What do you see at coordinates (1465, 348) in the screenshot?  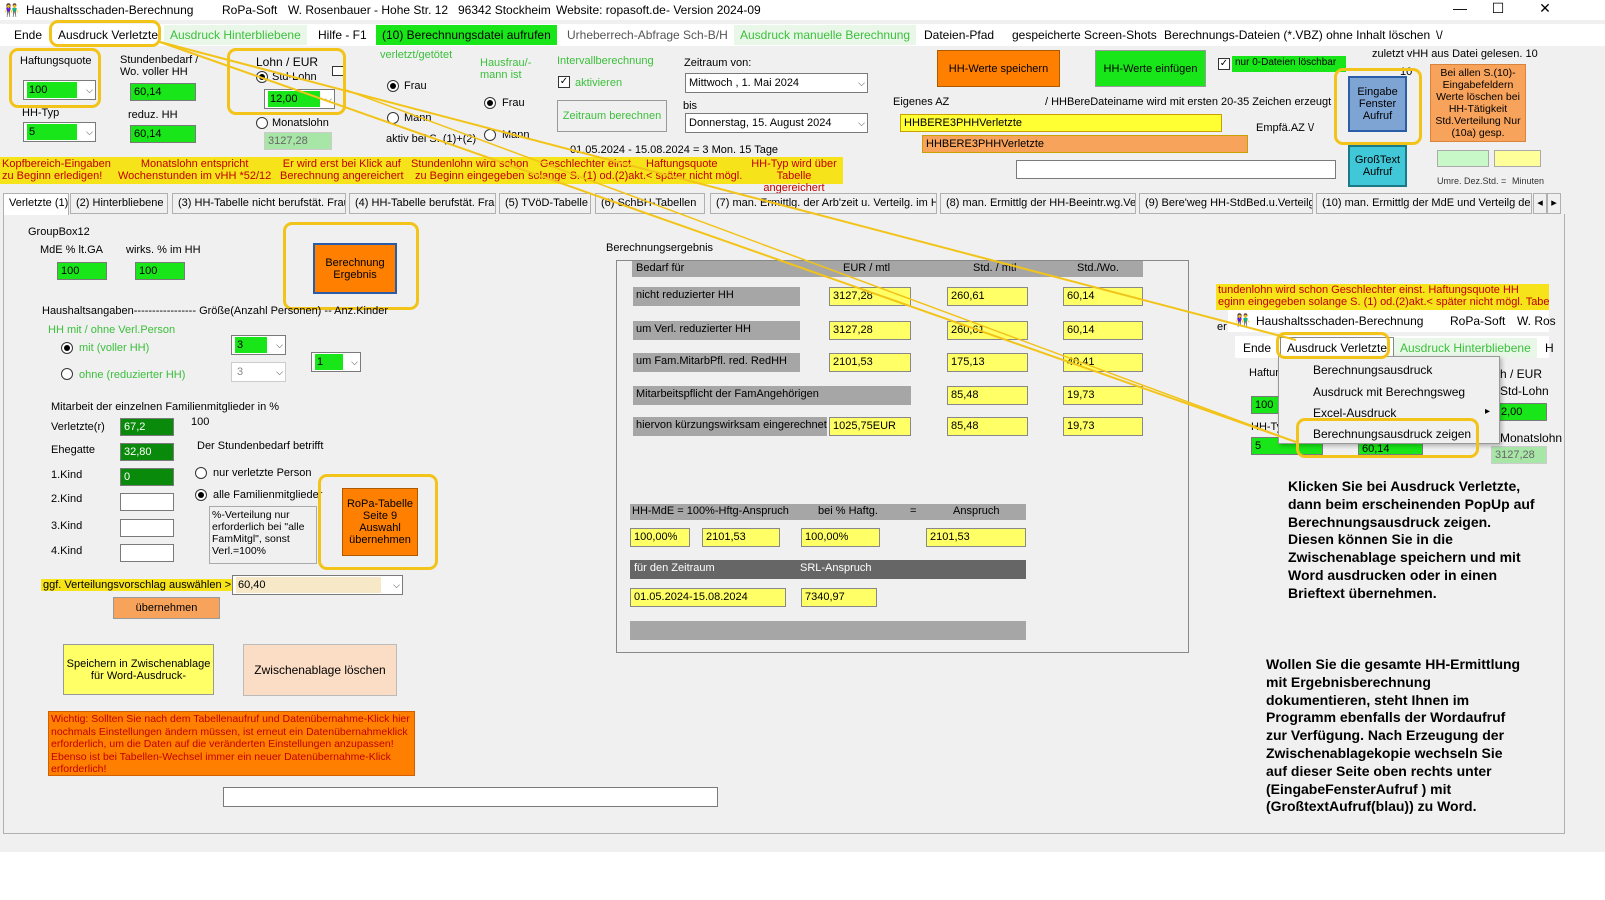 I see `zoom-menu-ausdruck-hinterbliebene: Ausdruck Hinterbliebene` at bounding box center [1465, 348].